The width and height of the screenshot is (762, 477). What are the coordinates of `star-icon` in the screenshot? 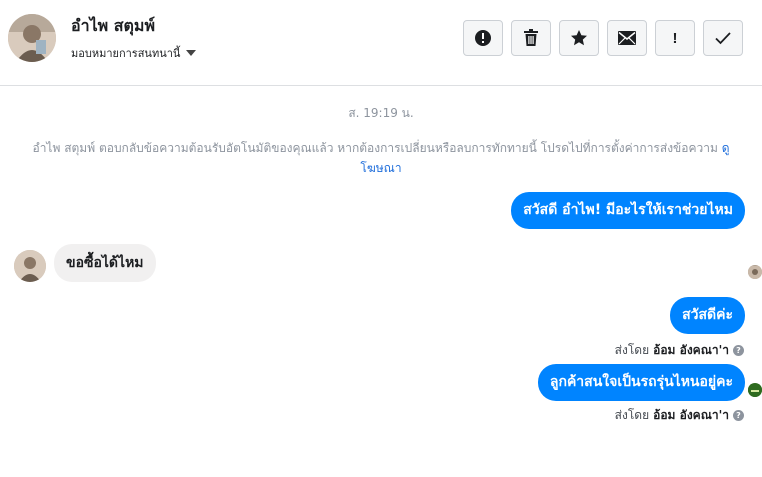 It's located at (579, 38).